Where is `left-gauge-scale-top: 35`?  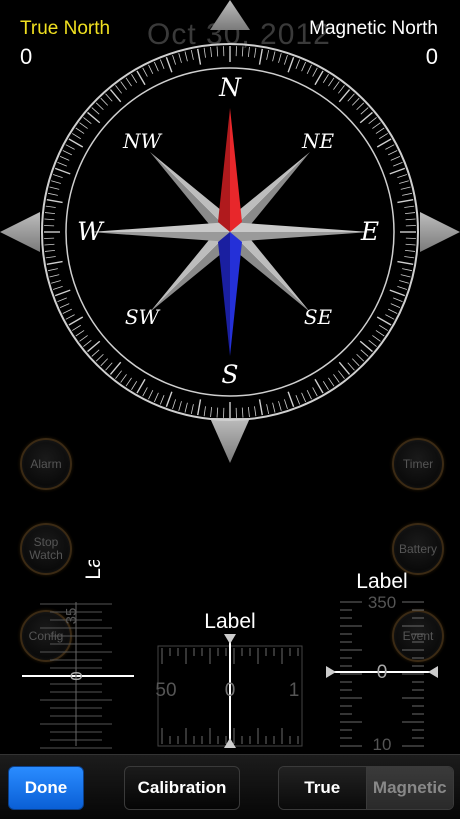 left-gauge-scale-top: 35 is located at coordinates (71, 616).